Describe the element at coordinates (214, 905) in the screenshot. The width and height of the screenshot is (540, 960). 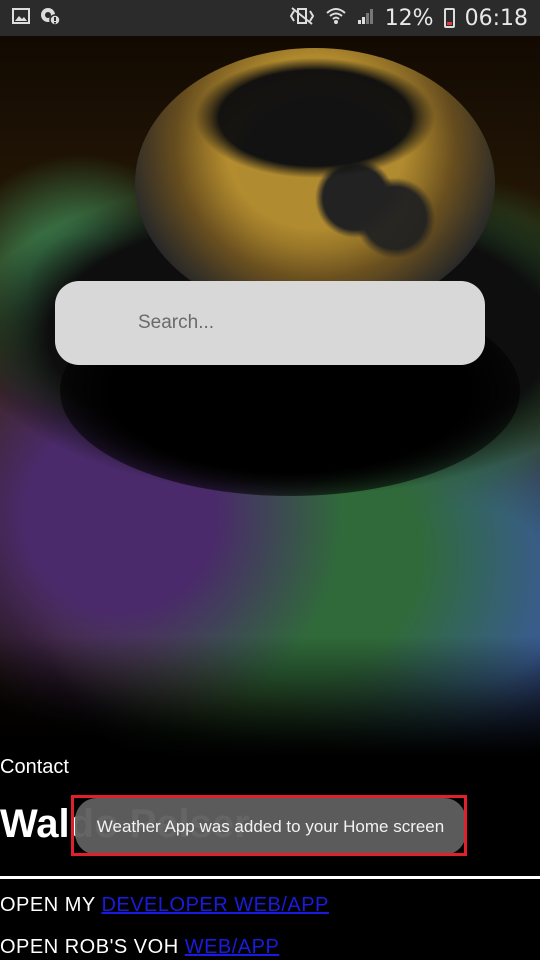
I see `developer-web-app-link: DEVELOPER WEB/APP` at that location.